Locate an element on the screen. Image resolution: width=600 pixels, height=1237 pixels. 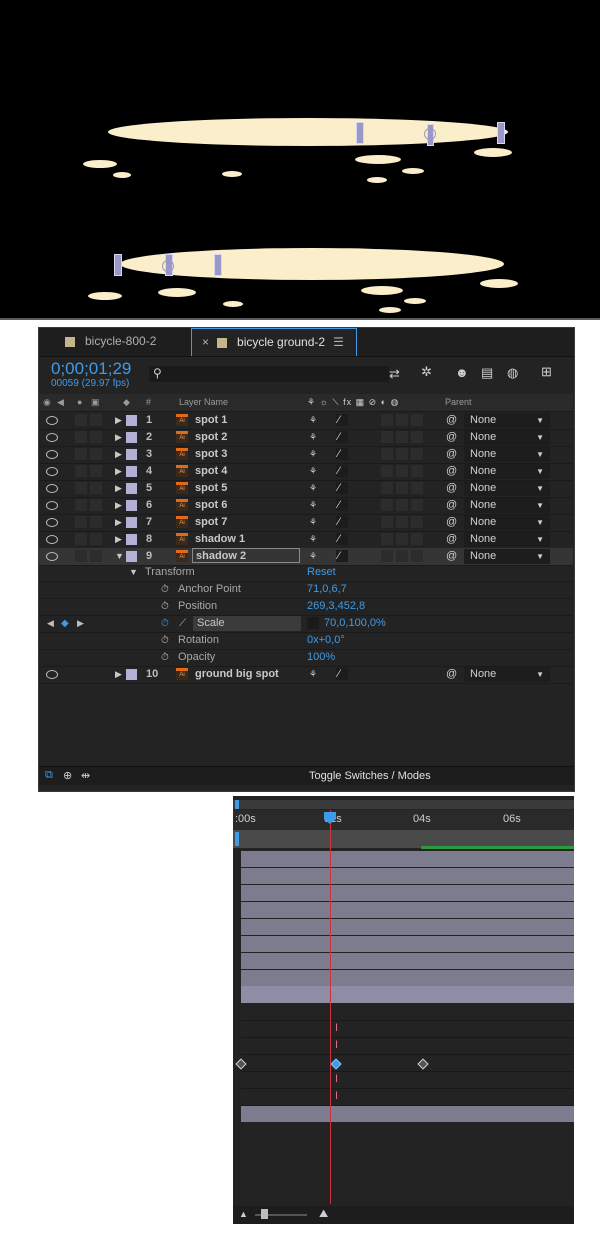
prop-value: 70,0,100,0% is located at coordinates (355, 623).